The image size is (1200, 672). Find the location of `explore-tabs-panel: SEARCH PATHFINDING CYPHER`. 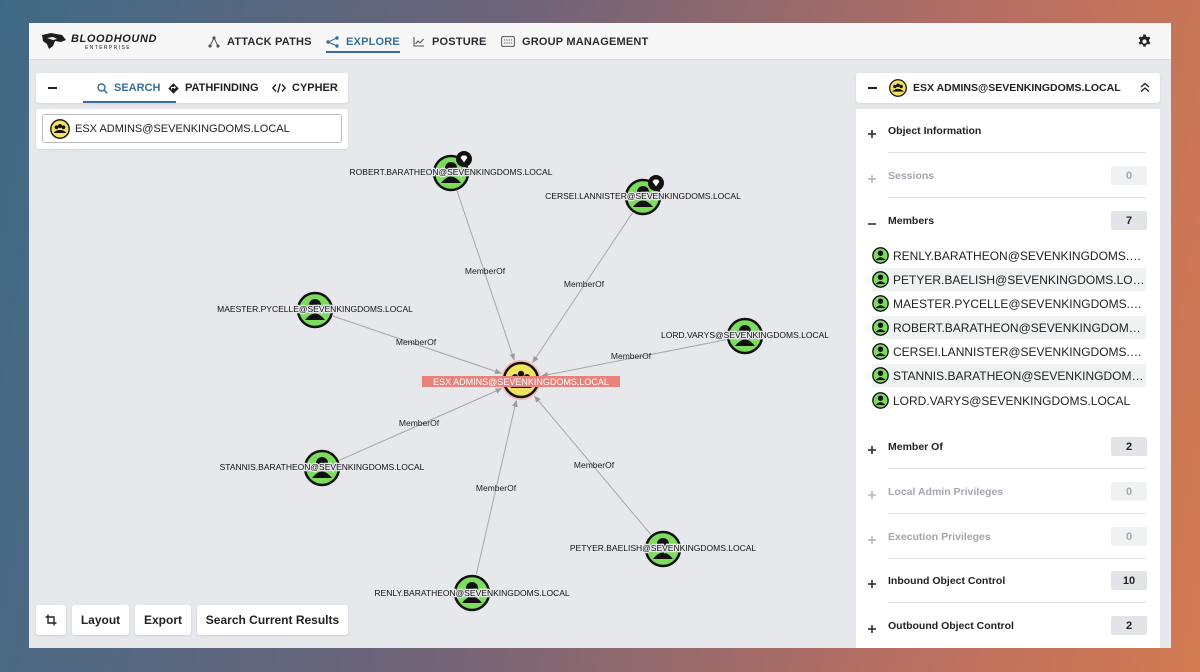

explore-tabs-panel: SEARCH PATHFINDING CYPHER is located at coordinates (192, 88).